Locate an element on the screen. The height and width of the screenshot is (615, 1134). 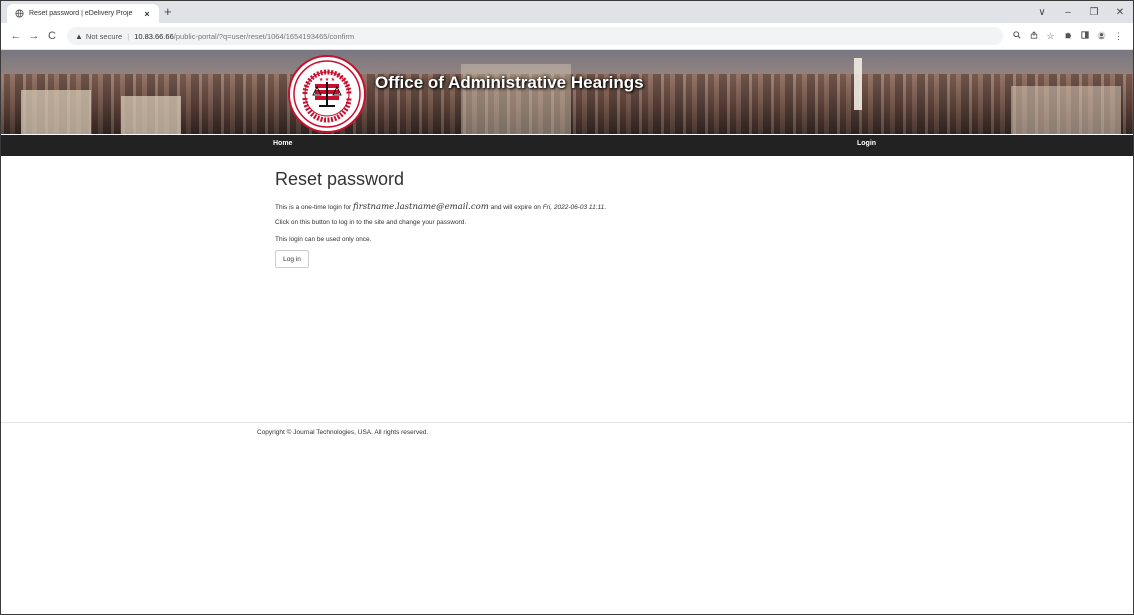
seal-logo: ★ ★ ★ is located at coordinates (327, 94).